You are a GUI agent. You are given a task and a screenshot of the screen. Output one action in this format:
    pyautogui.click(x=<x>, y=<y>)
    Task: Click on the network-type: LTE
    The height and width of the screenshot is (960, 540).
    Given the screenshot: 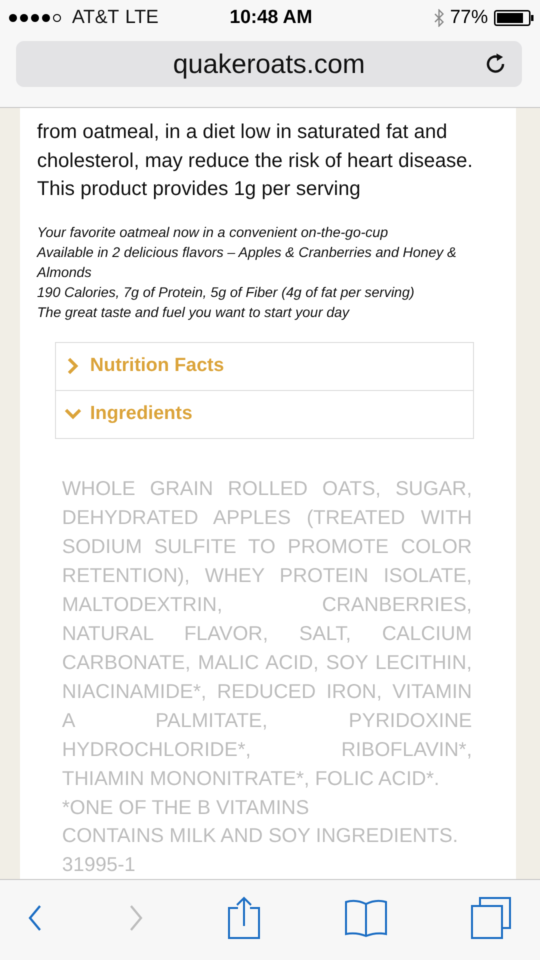 What is the action you would take?
    pyautogui.click(x=142, y=18)
    